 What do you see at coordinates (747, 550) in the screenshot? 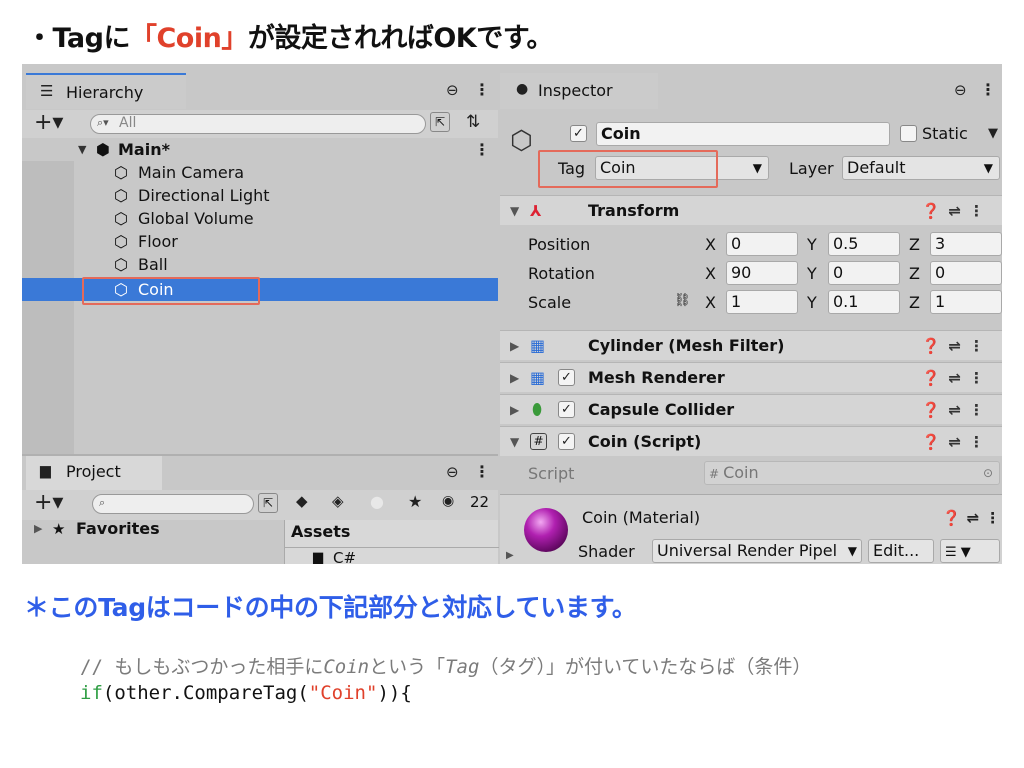
I see `shader-value: Universal Render Pipel` at bounding box center [747, 550].